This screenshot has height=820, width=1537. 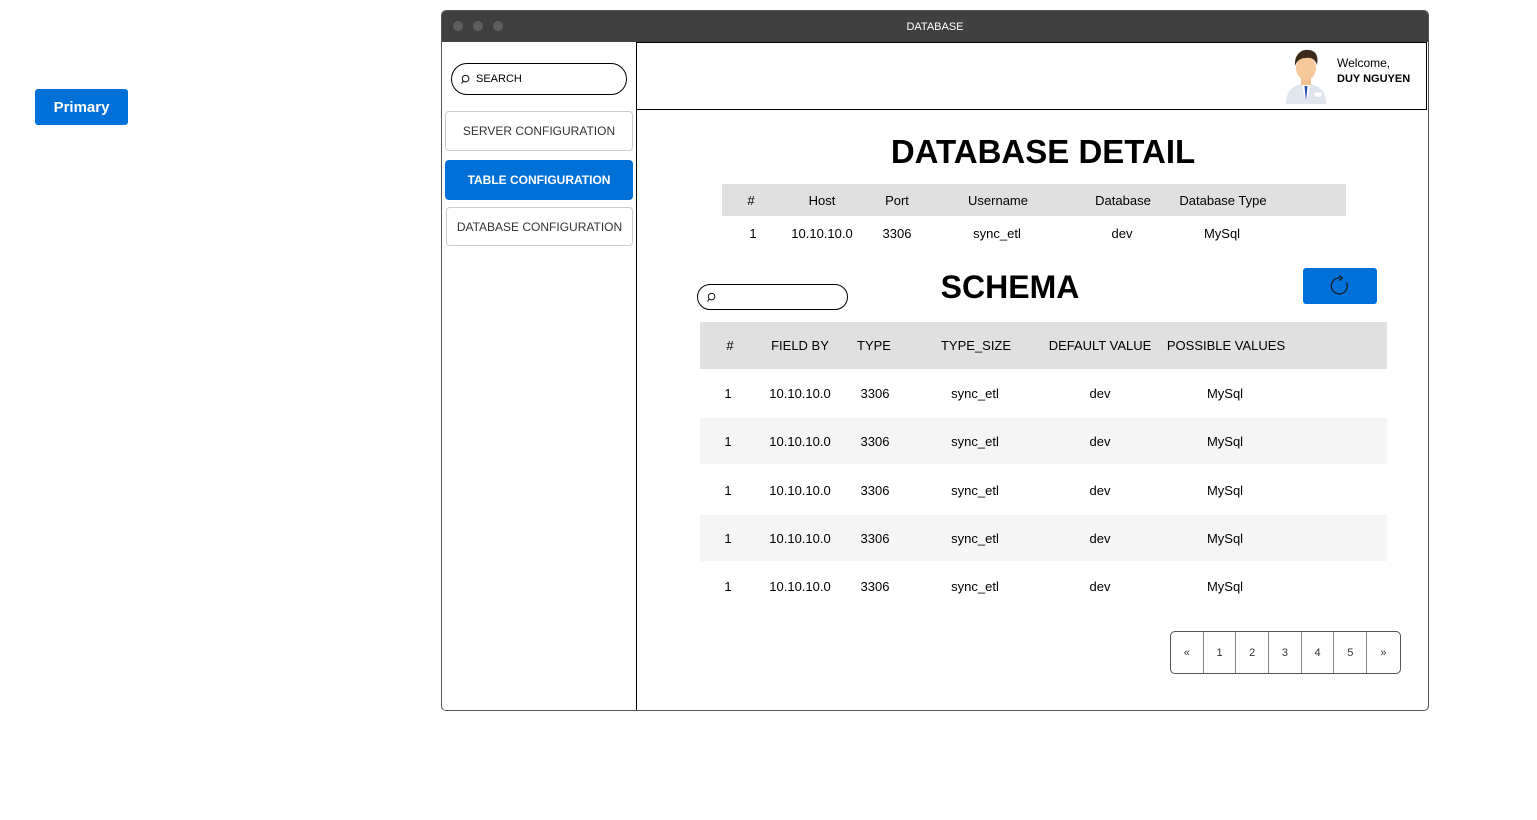 What do you see at coordinates (1031, 76) in the screenshot?
I see `top-header: Welcome, DUY NGUYEN` at bounding box center [1031, 76].